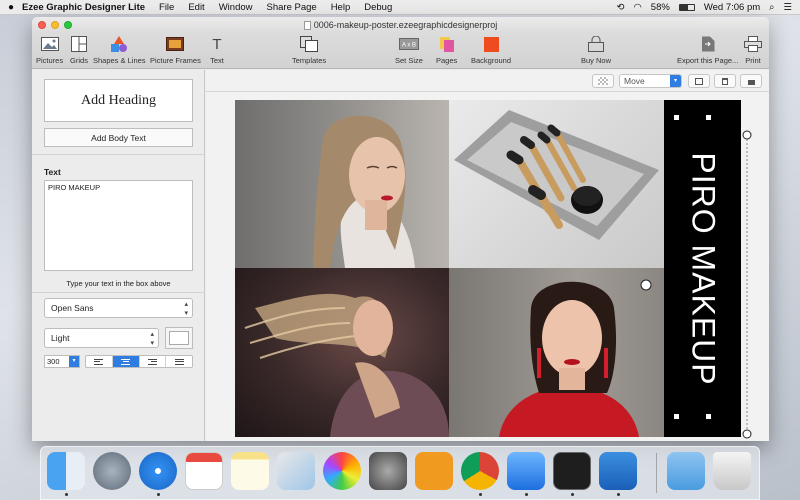 The height and width of the screenshot is (500, 800). I want to click on buy-now-button: Buy Now, so click(596, 49).